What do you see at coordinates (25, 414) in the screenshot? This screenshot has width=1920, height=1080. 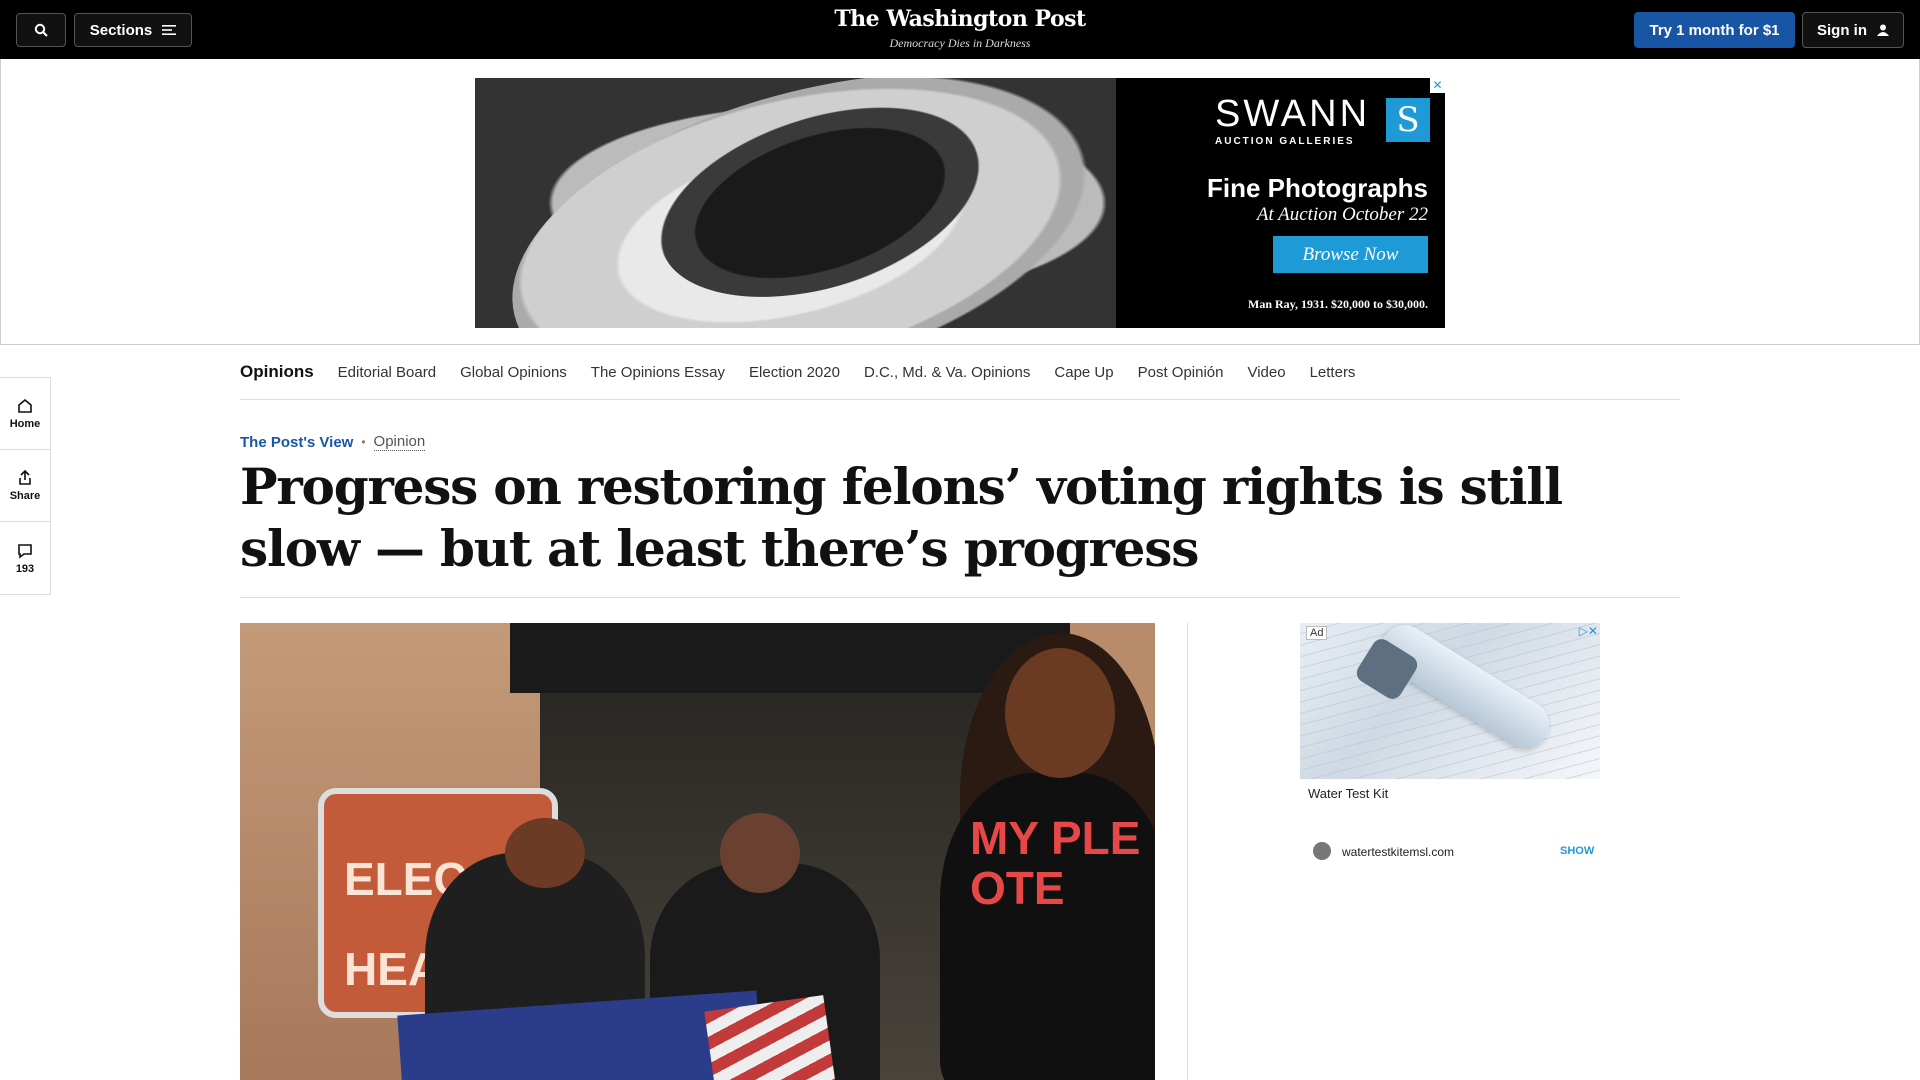 I see `home-button: Home` at bounding box center [25, 414].